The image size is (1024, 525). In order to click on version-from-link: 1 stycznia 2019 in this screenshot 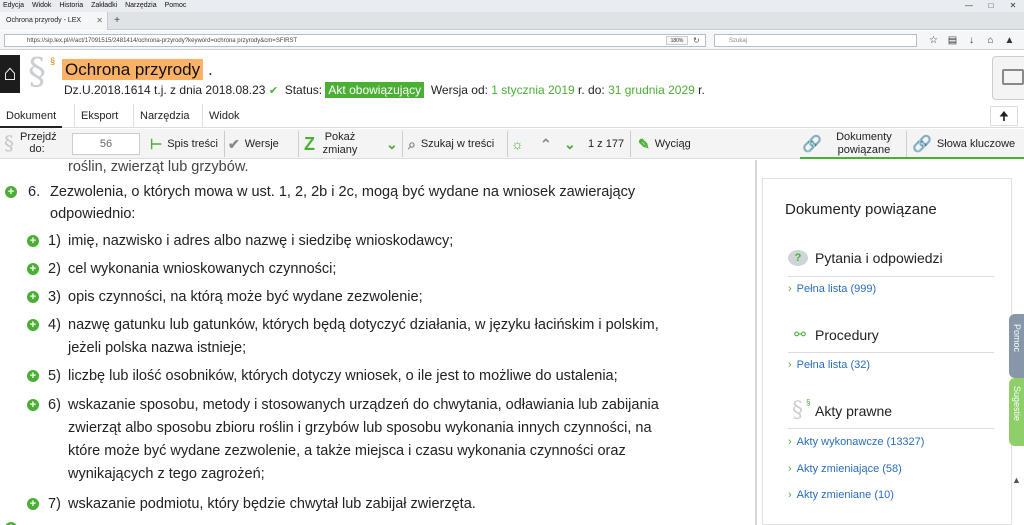, I will do `click(532, 90)`.